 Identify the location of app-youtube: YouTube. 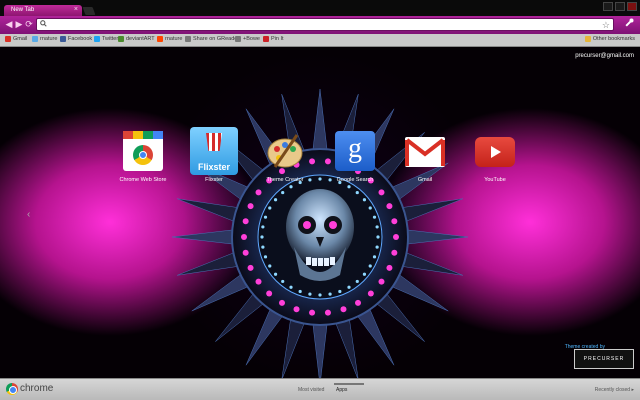
(495, 163).